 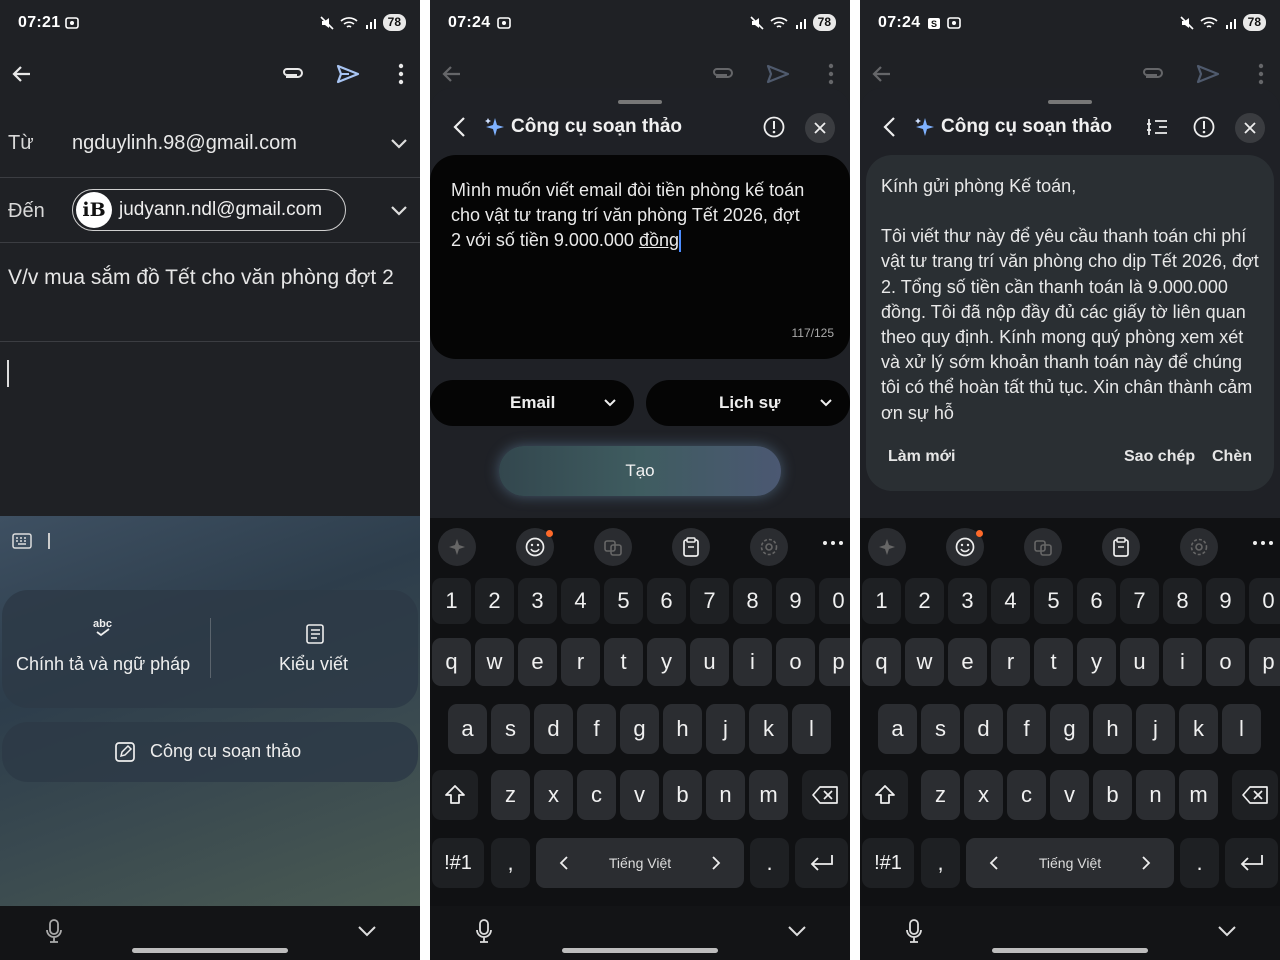 I want to click on format-select: Email, so click(x=532, y=403).